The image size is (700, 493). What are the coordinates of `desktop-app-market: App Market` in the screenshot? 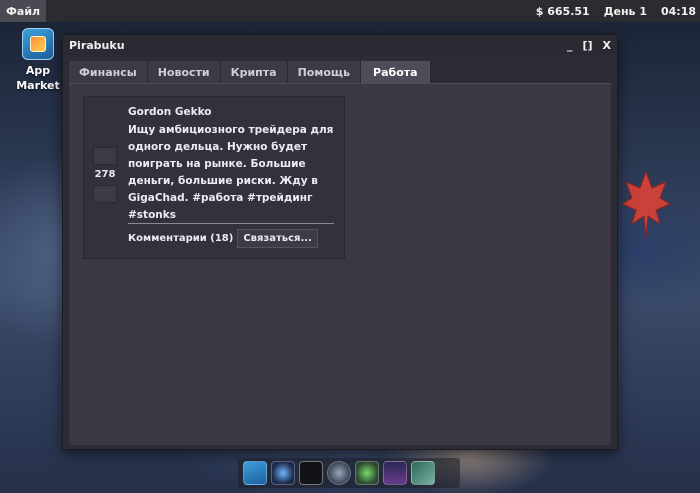 It's located at (38, 60).